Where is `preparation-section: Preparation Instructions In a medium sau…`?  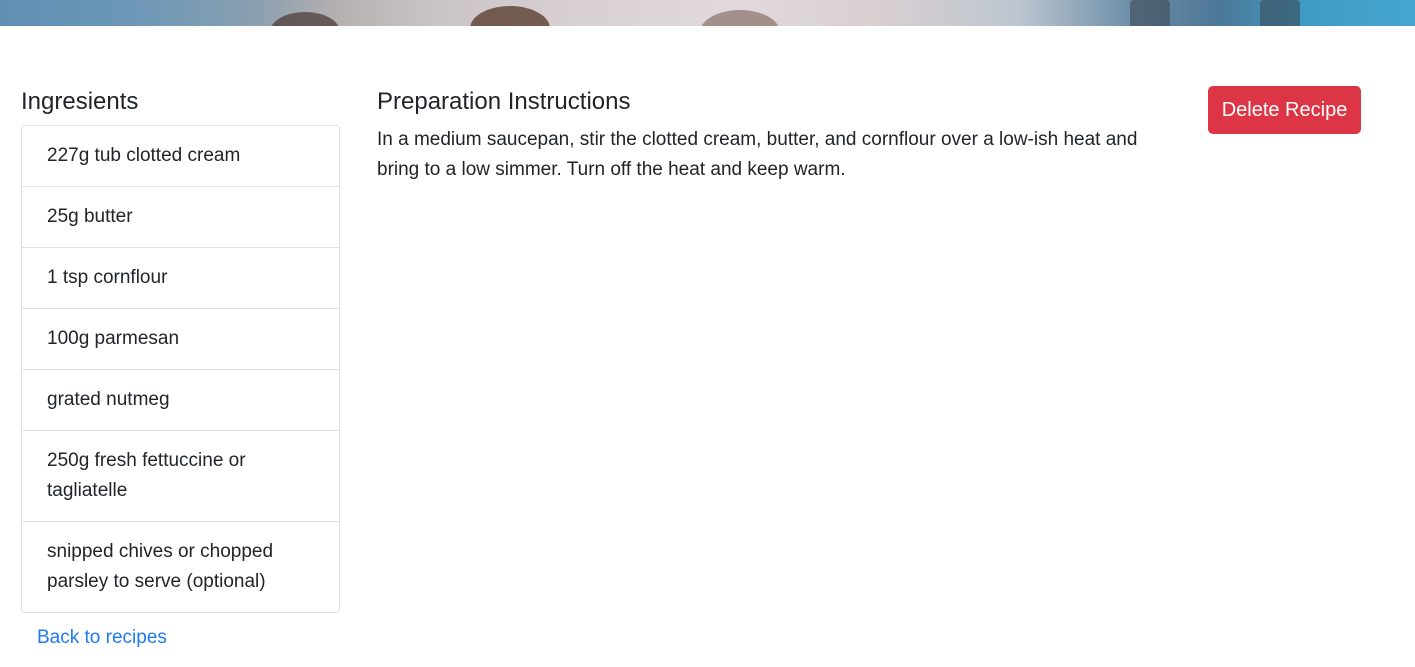 preparation-section: Preparation Instructions In a medium sau… is located at coordinates (767, 136).